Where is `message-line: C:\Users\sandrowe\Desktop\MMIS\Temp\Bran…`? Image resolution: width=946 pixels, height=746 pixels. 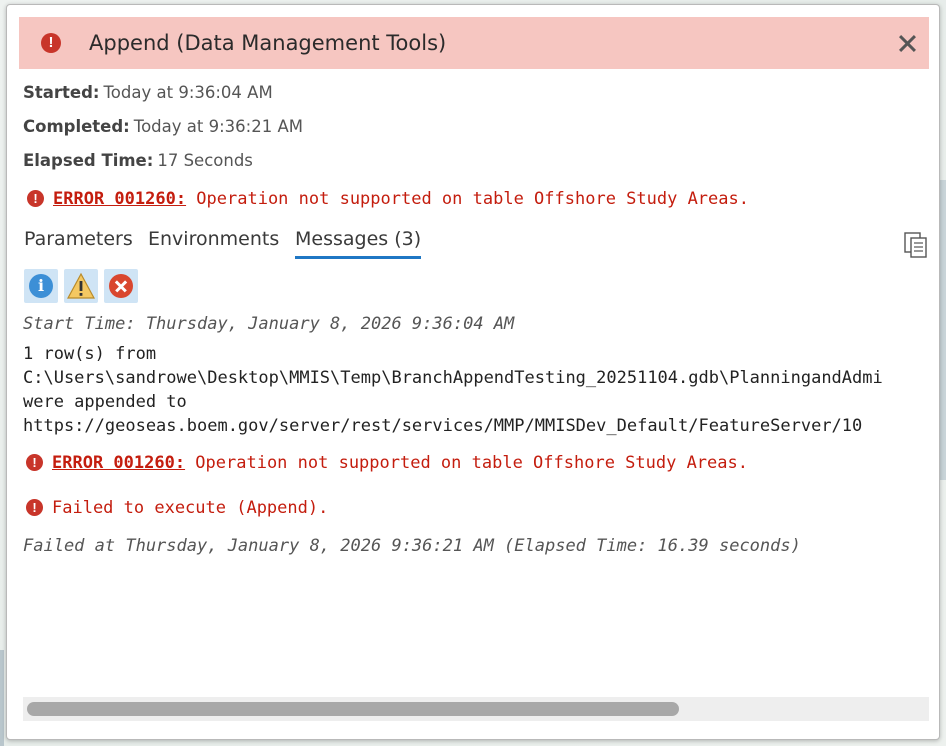 message-line: C:\Users\sandrowe\Desktop\MMIS\Temp\Bran… is located at coordinates (453, 378).